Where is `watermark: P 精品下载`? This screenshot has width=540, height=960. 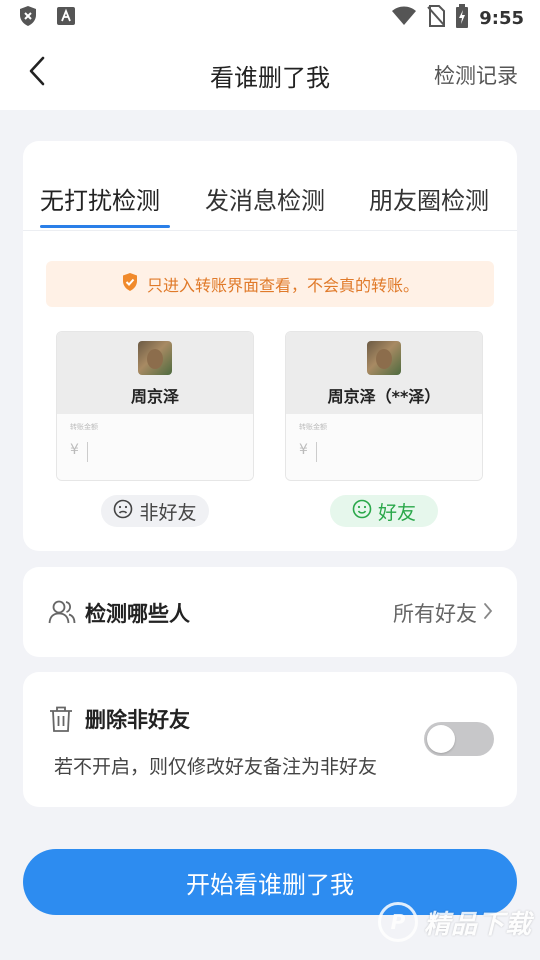
watermark: P 精品下载 is located at coordinates (454, 922).